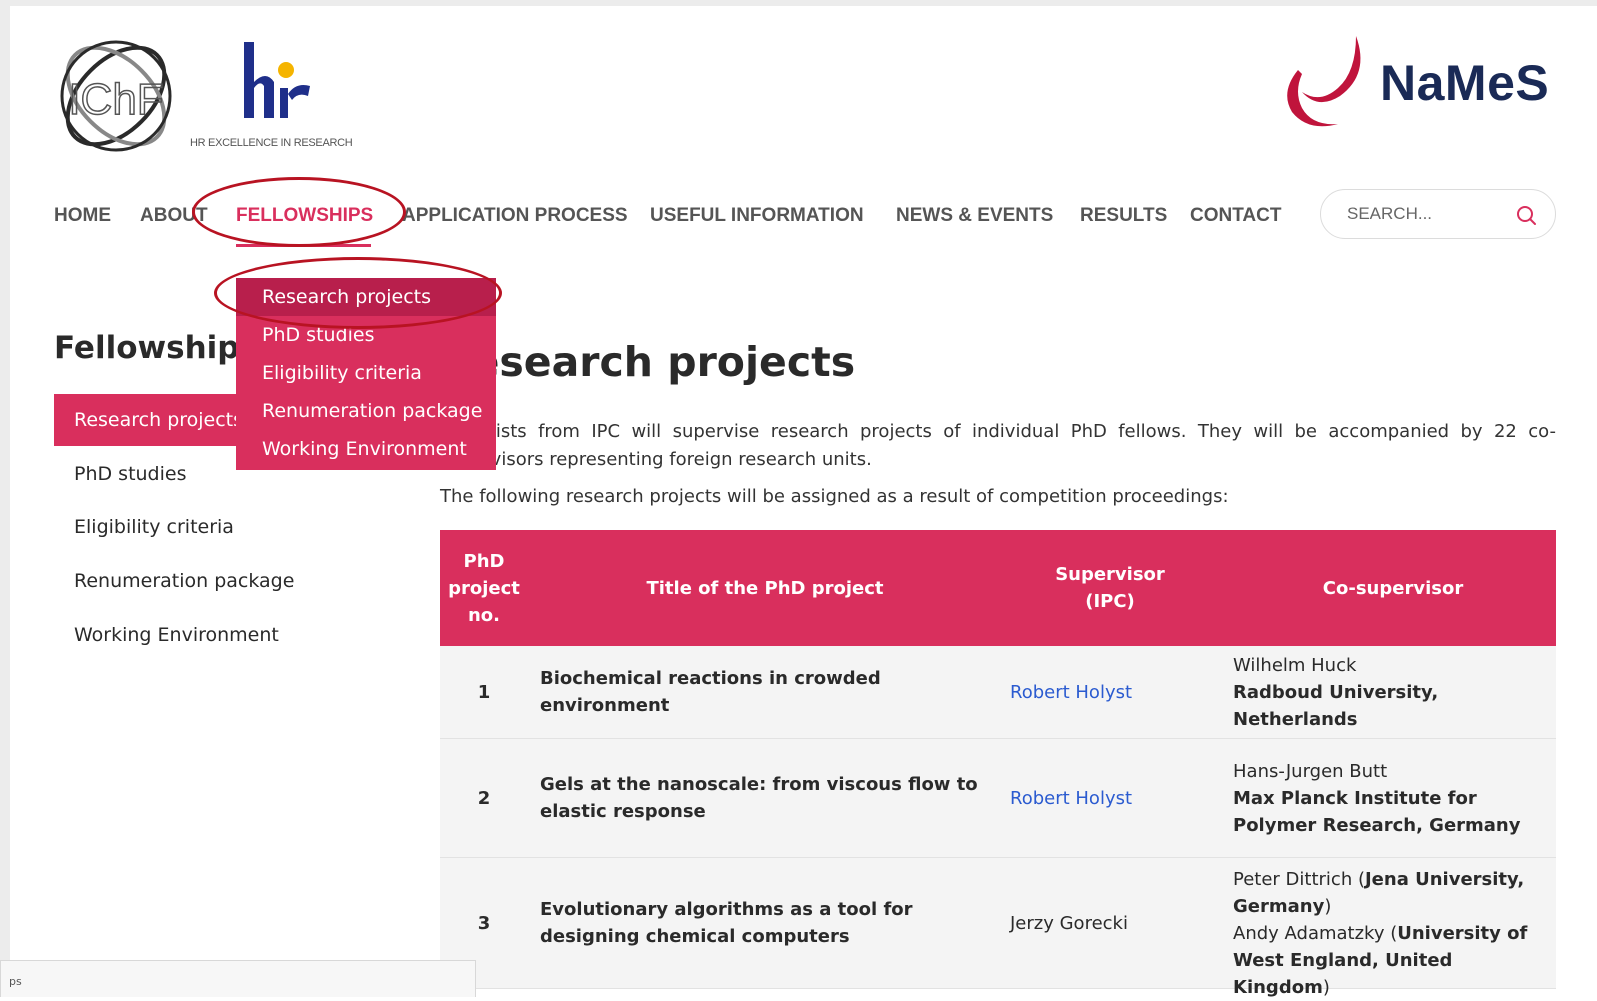 The image size is (1597, 1001). What do you see at coordinates (1465, 83) in the screenshot?
I see `names-wordmark: NaMeS` at bounding box center [1465, 83].